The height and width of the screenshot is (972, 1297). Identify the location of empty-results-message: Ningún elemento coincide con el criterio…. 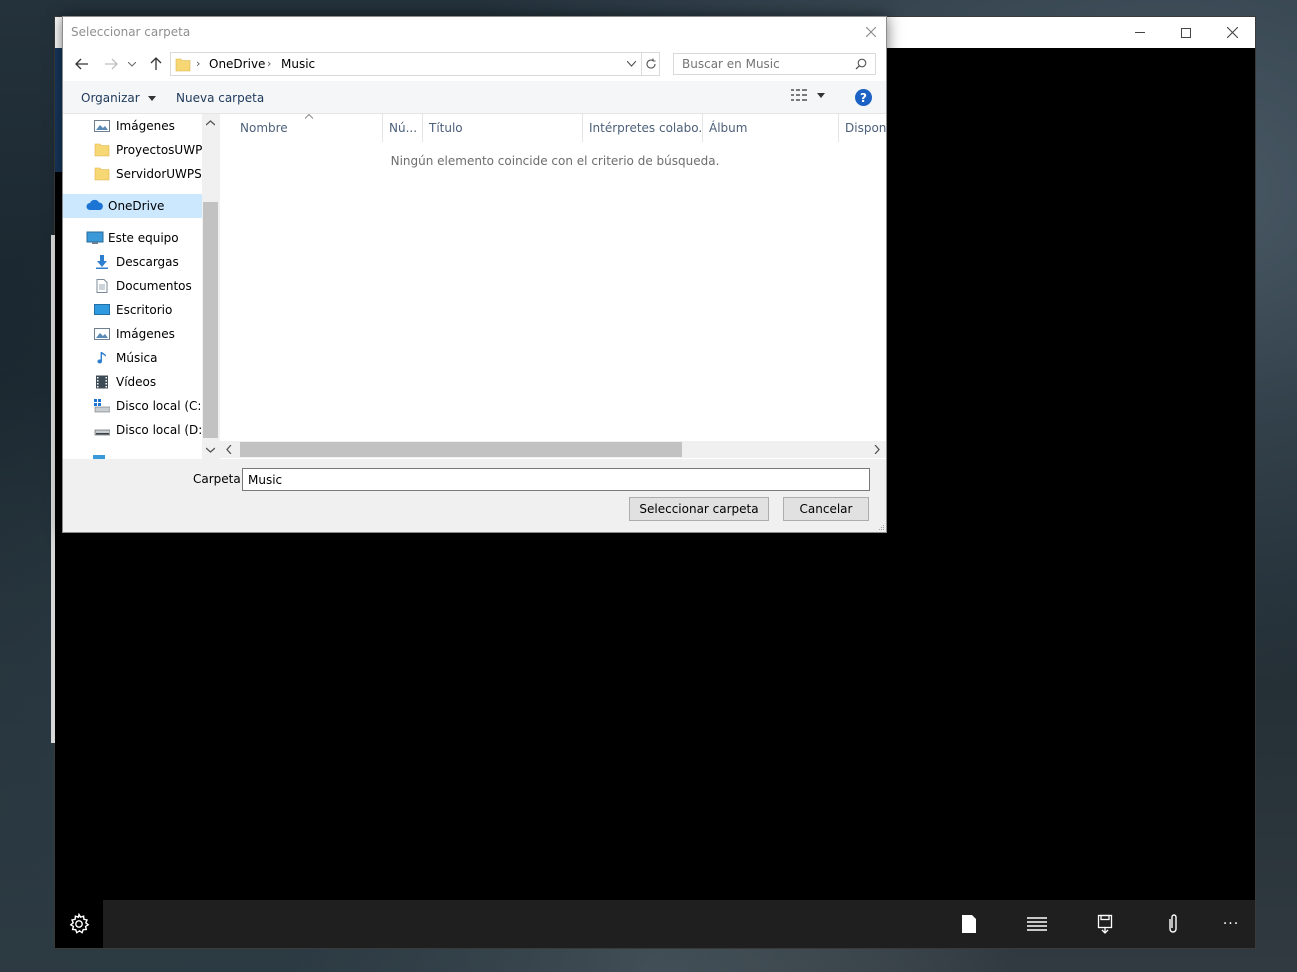
(555, 161).